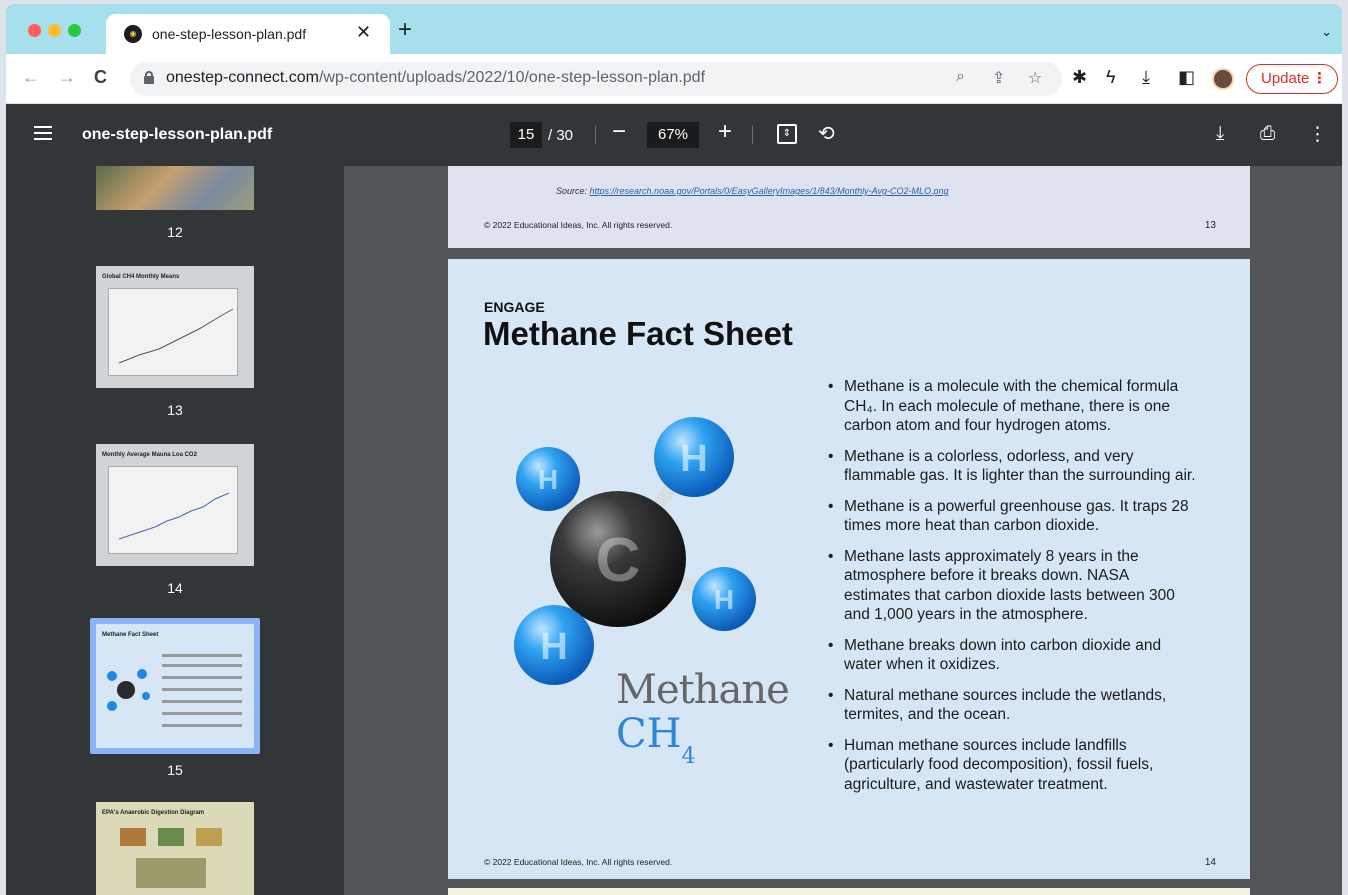 The image size is (1348, 895). Describe the element at coordinates (34, 30) in the screenshot. I see `close-window-button` at that location.